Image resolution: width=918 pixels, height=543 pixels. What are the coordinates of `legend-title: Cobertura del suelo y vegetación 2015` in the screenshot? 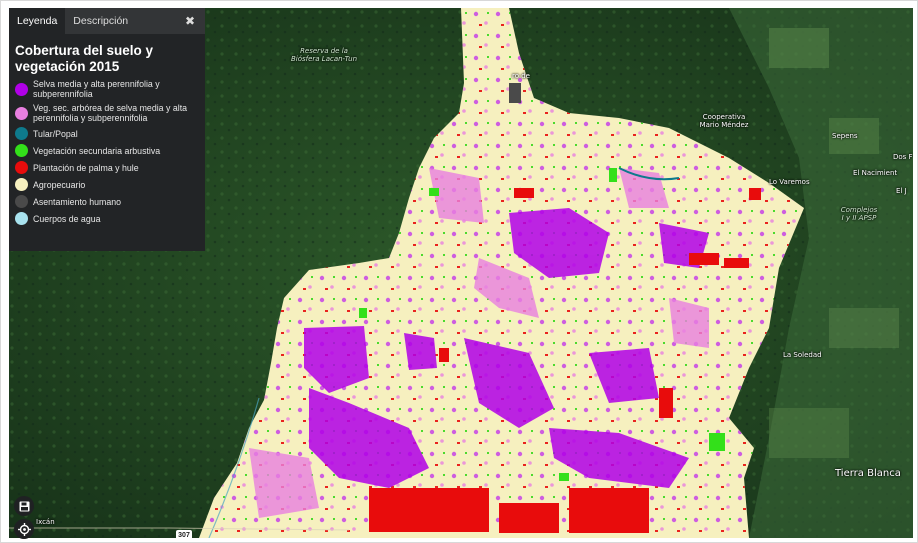 It's located at (107, 59).